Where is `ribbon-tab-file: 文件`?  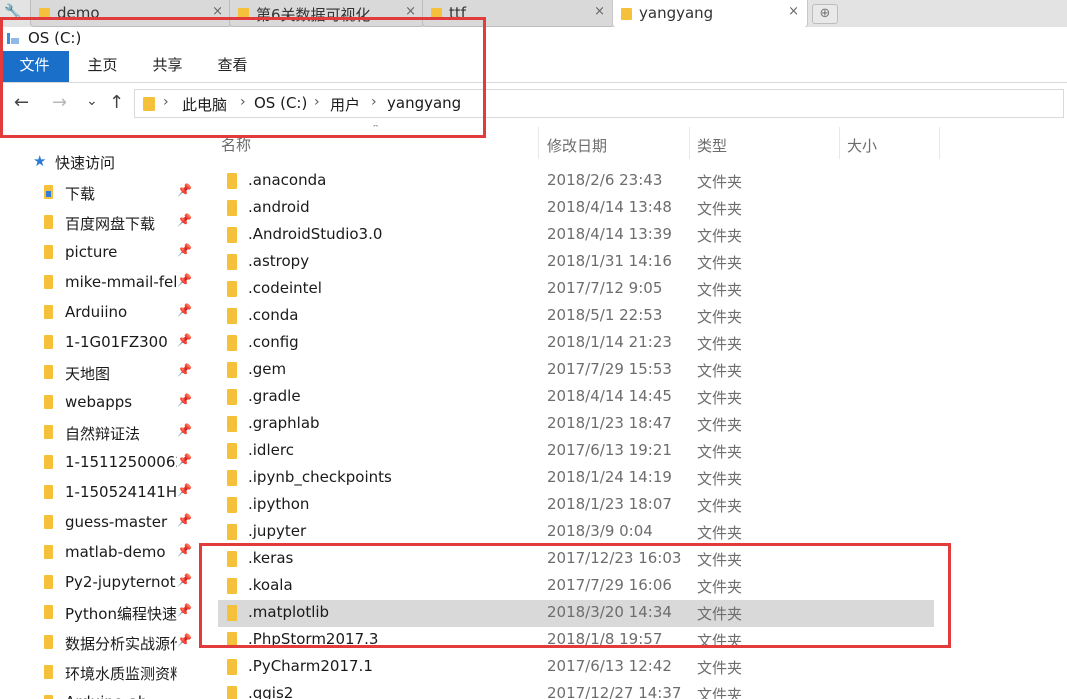
ribbon-tab-file: 文件 is located at coordinates (34, 66).